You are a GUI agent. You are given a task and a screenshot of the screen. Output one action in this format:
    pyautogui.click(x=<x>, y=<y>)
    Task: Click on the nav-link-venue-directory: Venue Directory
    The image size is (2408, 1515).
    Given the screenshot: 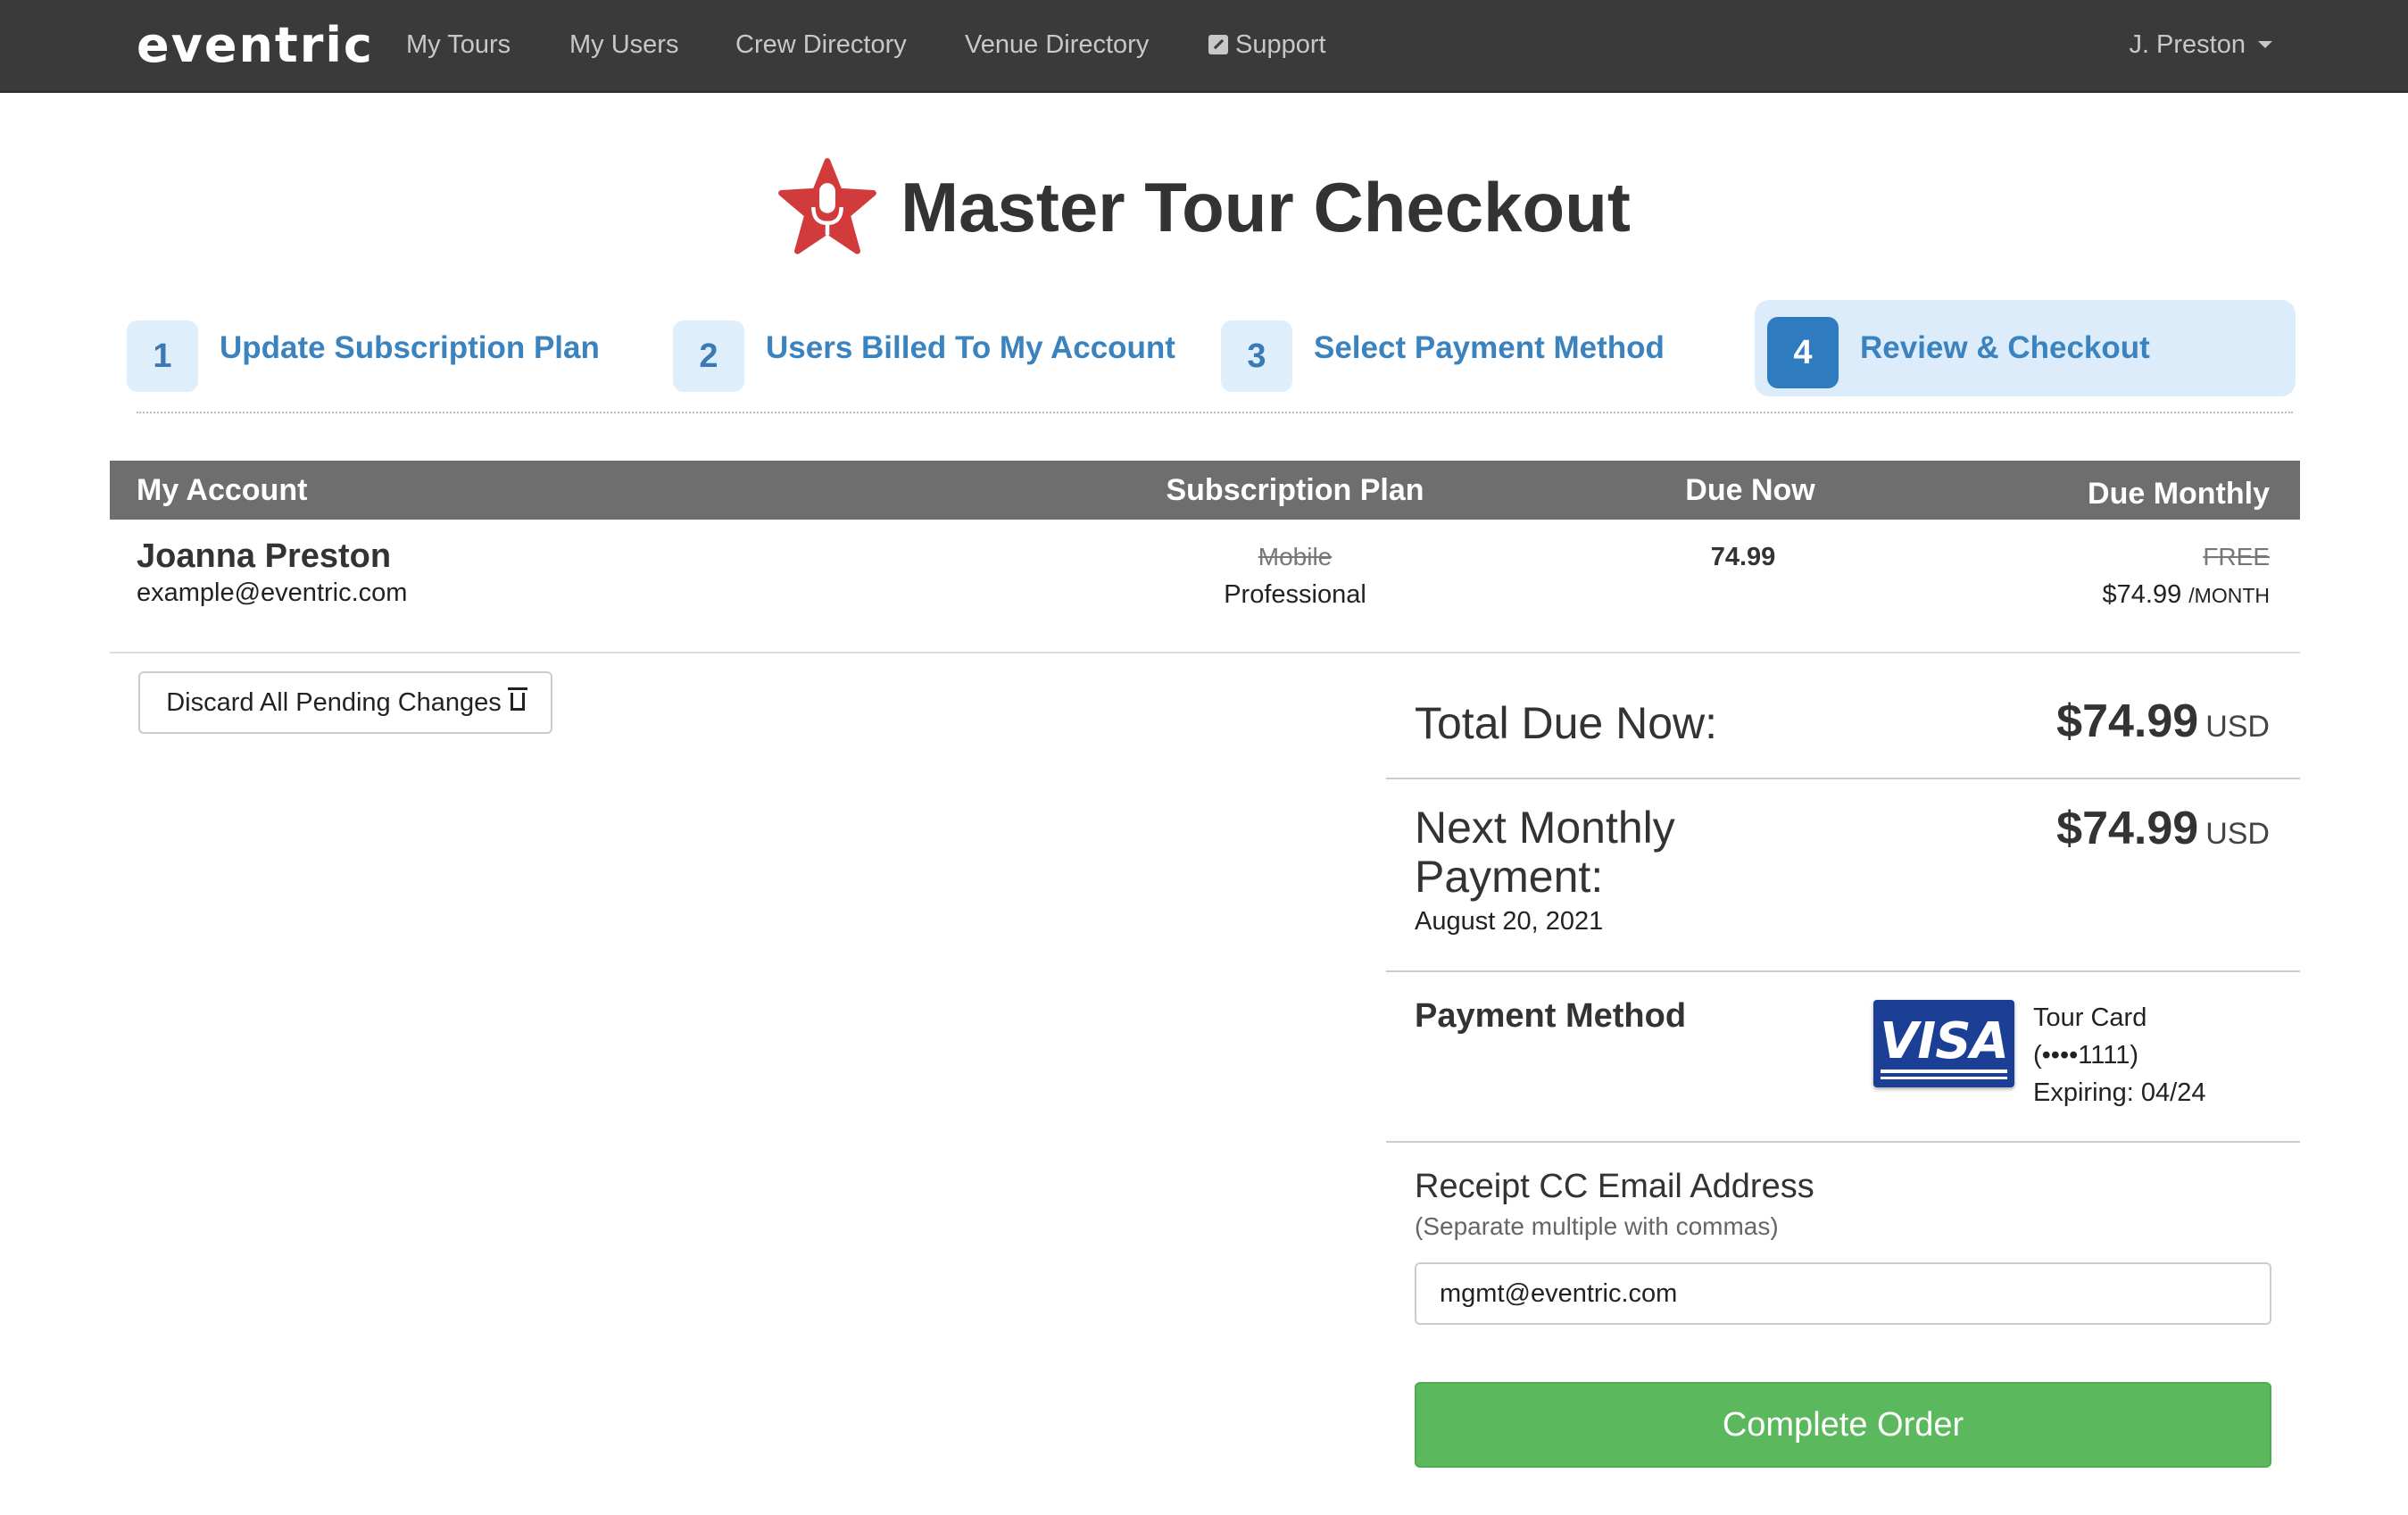 What is the action you would take?
    pyautogui.click(x=1057, y=44)
    